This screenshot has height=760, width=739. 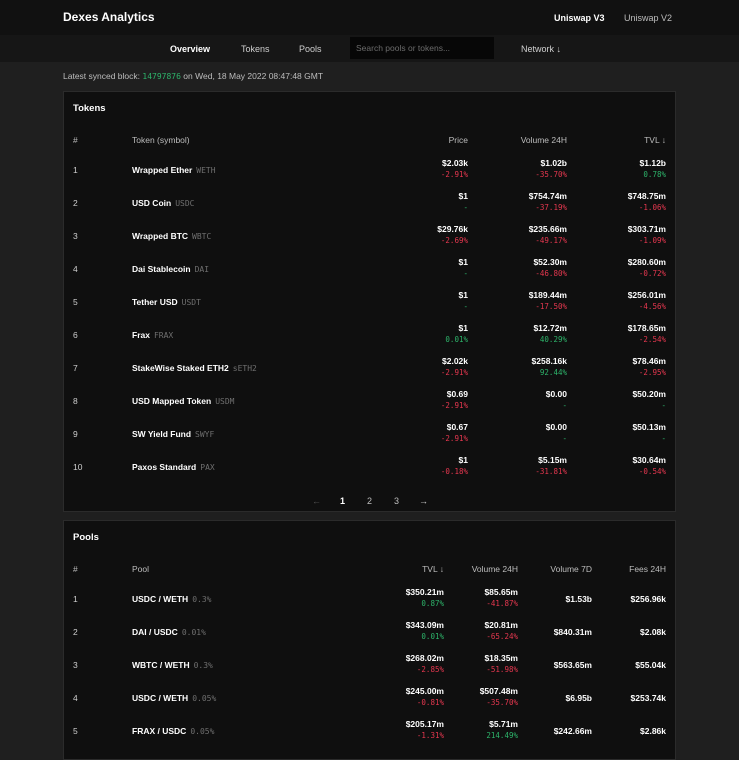 What do you see at coordinates (396, 501) in the screenshot?
I see `page-3: 3` at bounding box center [396, 501].